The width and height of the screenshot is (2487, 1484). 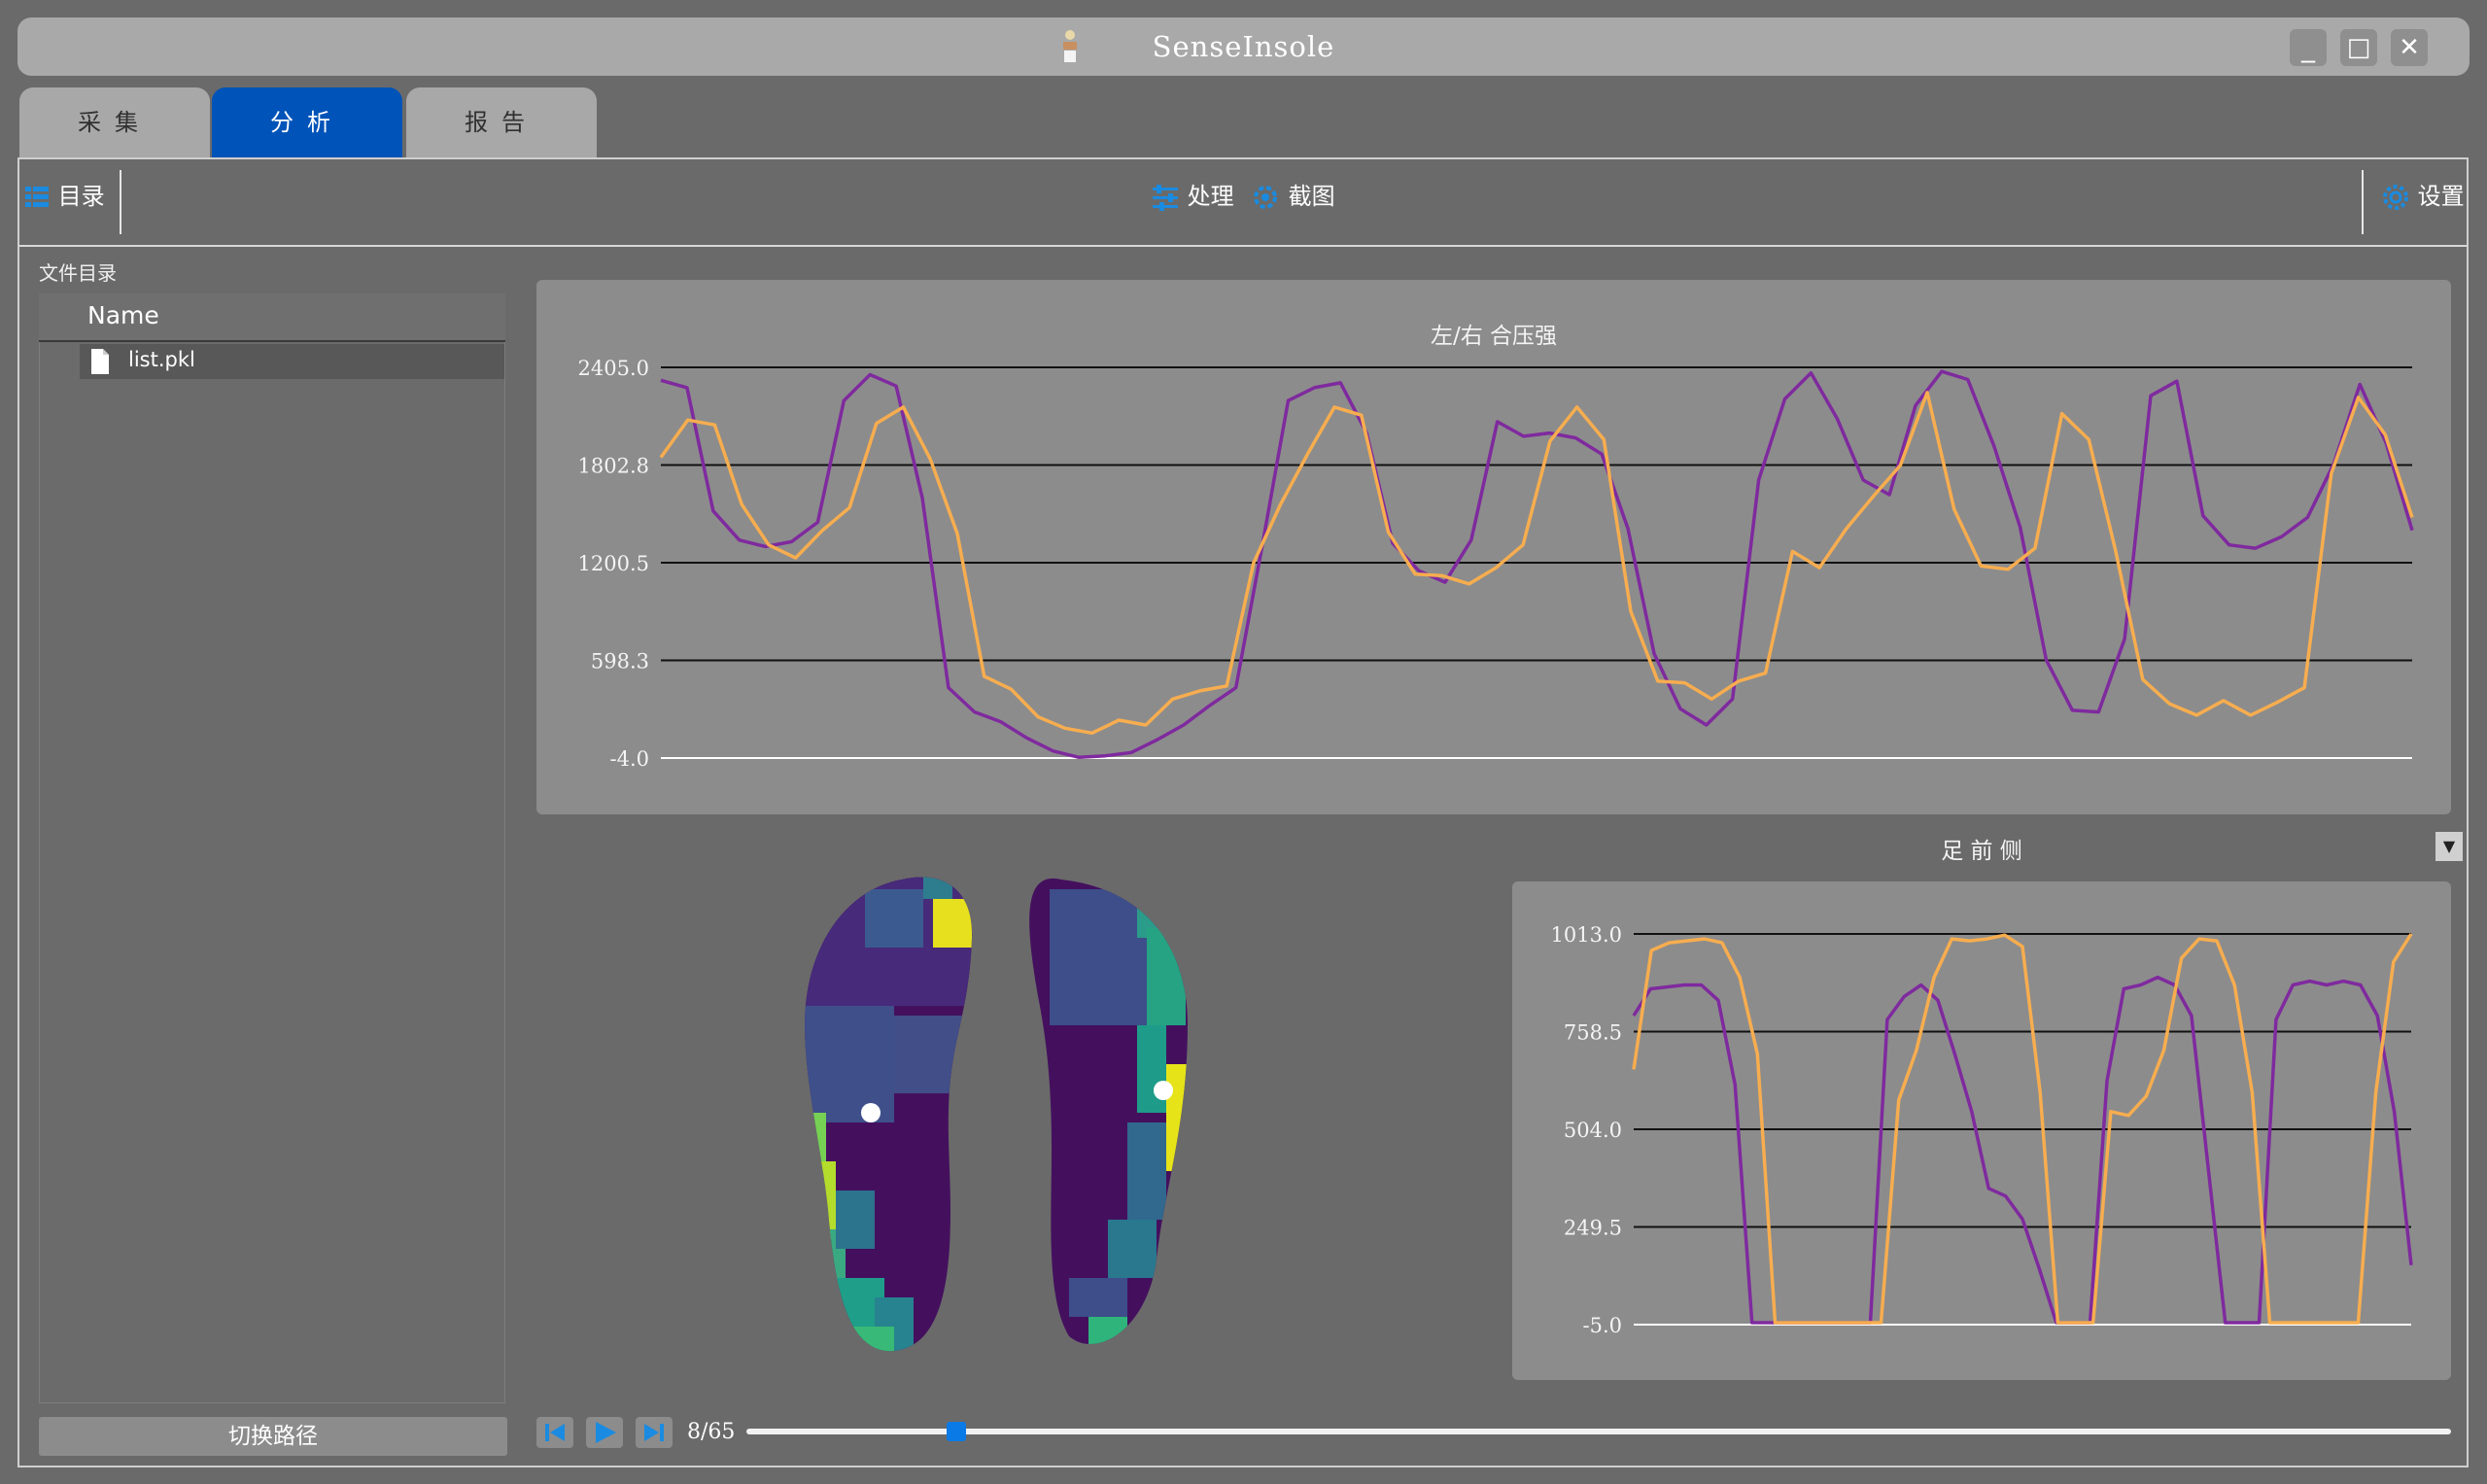 What do you see at coordinates (1108, 1111) in the screenshot?
I see `right-foot-heatmap` at bounding box center [1108, 1111].